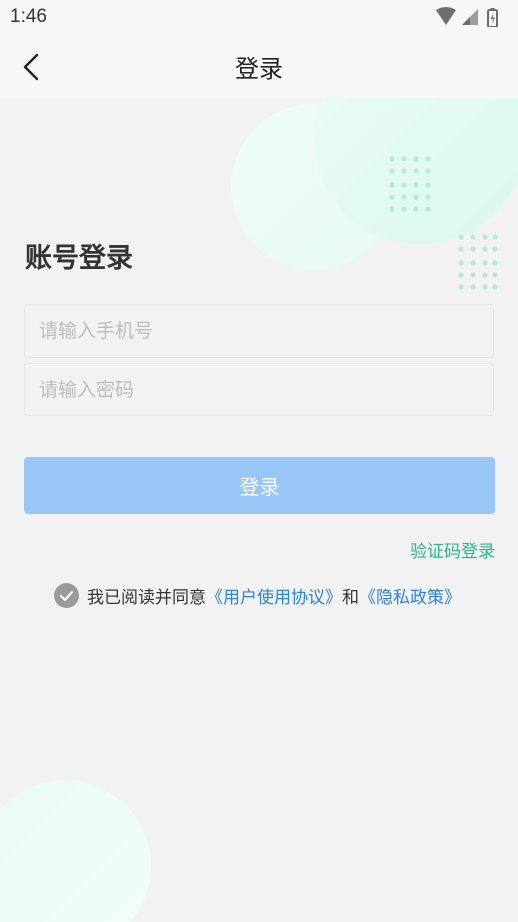 Image resolution: width=518 pixels, height=922 pixels. I want to click on wifi-icon, so click(446, 16).